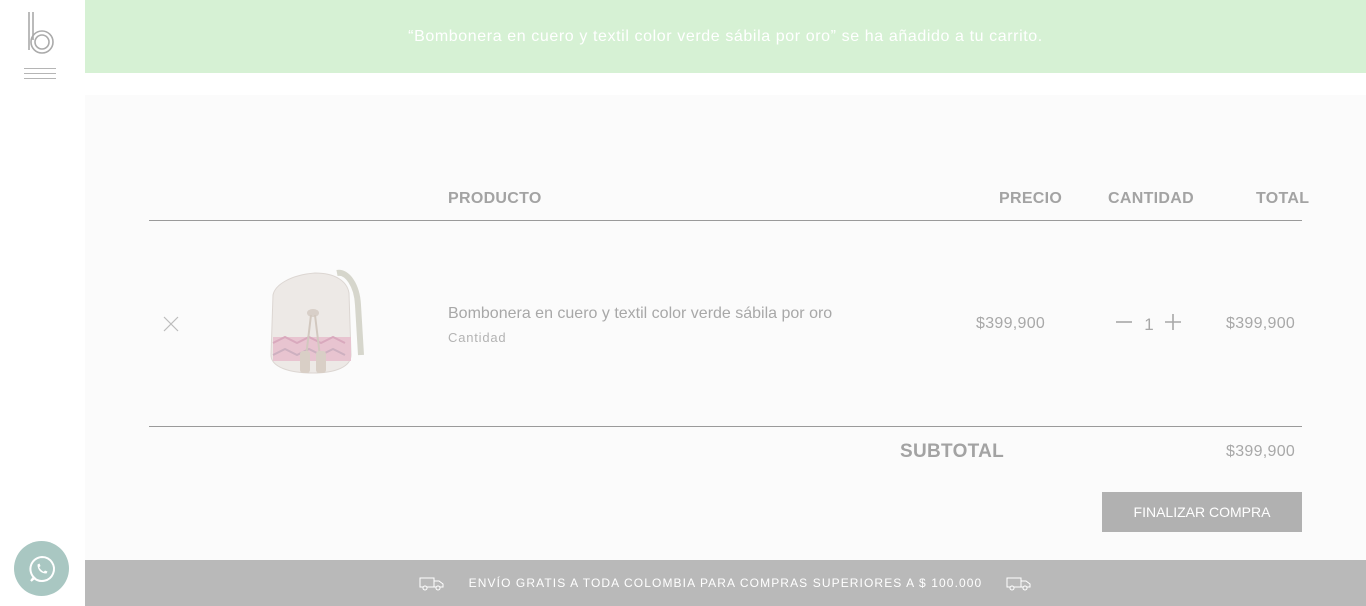 The height and width of the screenshot is (606, 1366). I want to click on header-divider, so click(725, 220).